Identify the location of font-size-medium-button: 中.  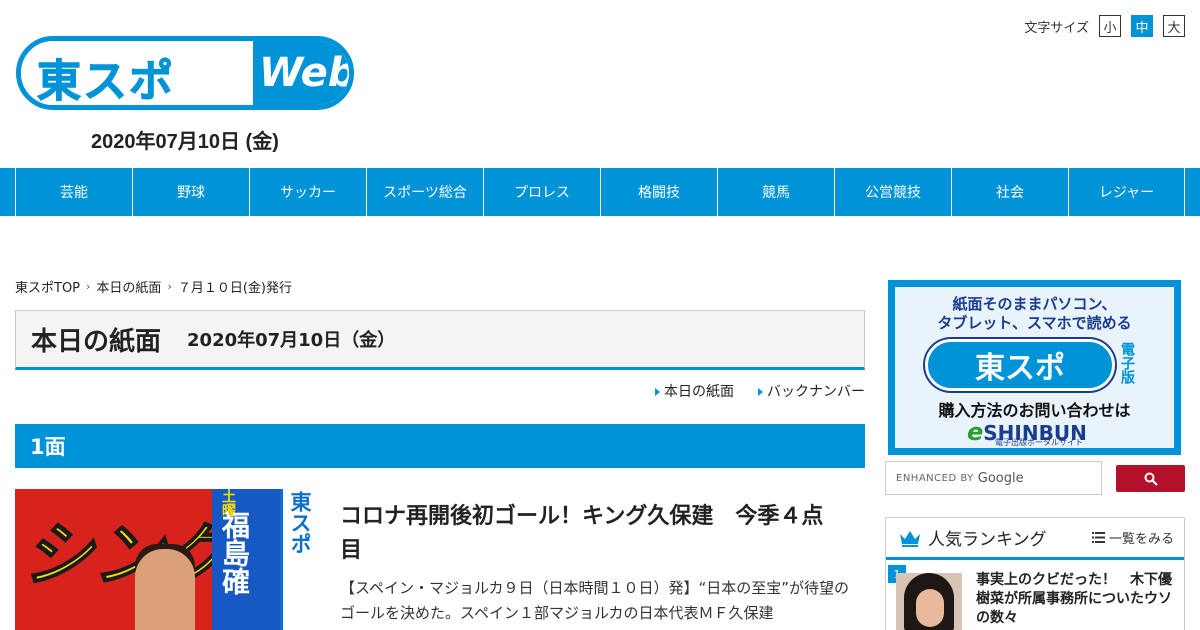
(1142, 26).